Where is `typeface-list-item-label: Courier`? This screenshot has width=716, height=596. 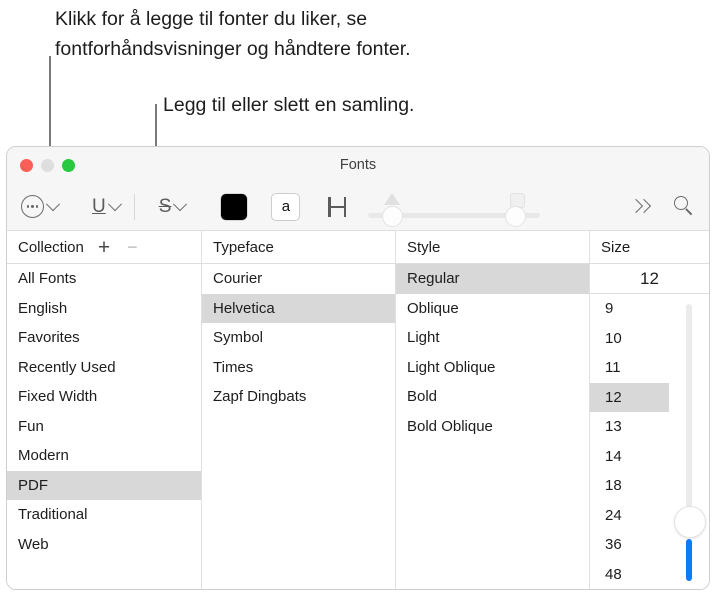
typeface-list-item-label: Courier is located at coordinates (238, 279).